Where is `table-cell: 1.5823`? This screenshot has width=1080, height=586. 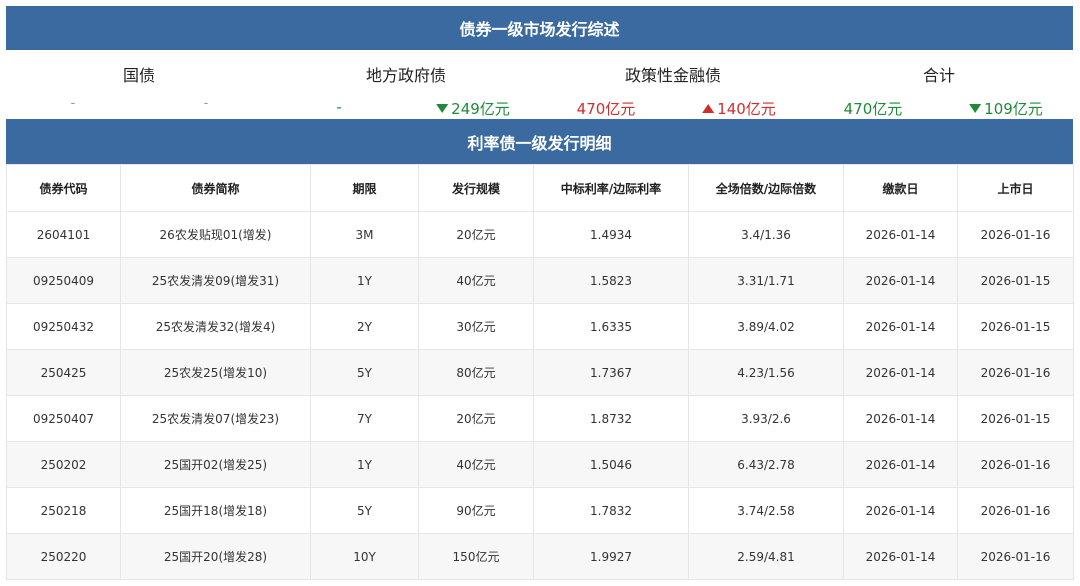 table-cell: 1.5823 is located at coordinates (611, 280).